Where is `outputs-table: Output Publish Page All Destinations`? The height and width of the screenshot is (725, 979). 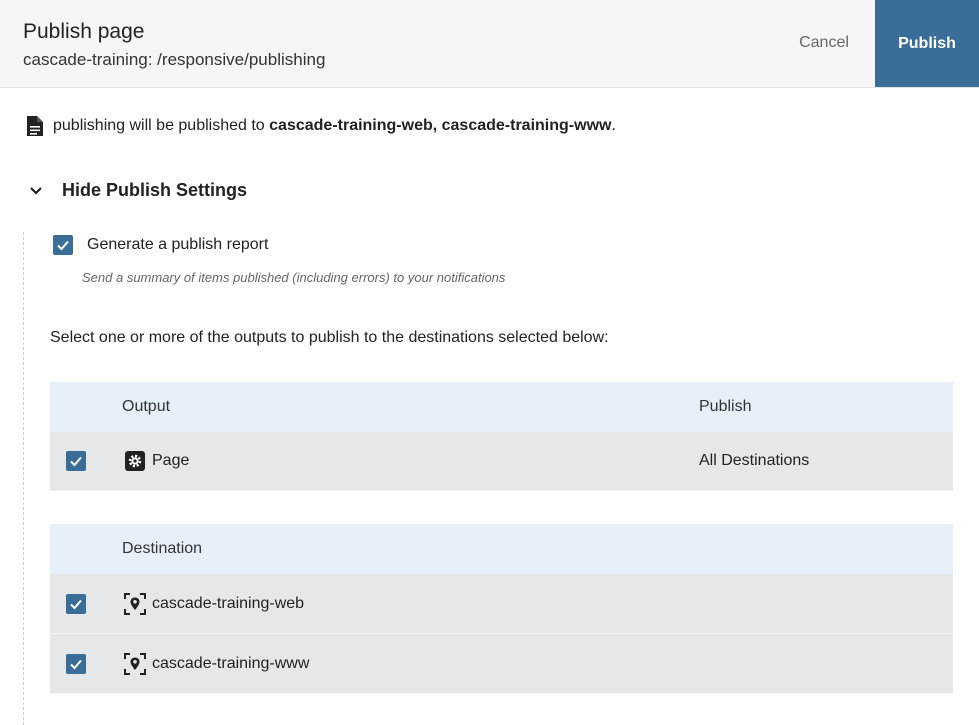
outputs-table: Output Publish Page All Destinations is located at coordinates (501, 436).